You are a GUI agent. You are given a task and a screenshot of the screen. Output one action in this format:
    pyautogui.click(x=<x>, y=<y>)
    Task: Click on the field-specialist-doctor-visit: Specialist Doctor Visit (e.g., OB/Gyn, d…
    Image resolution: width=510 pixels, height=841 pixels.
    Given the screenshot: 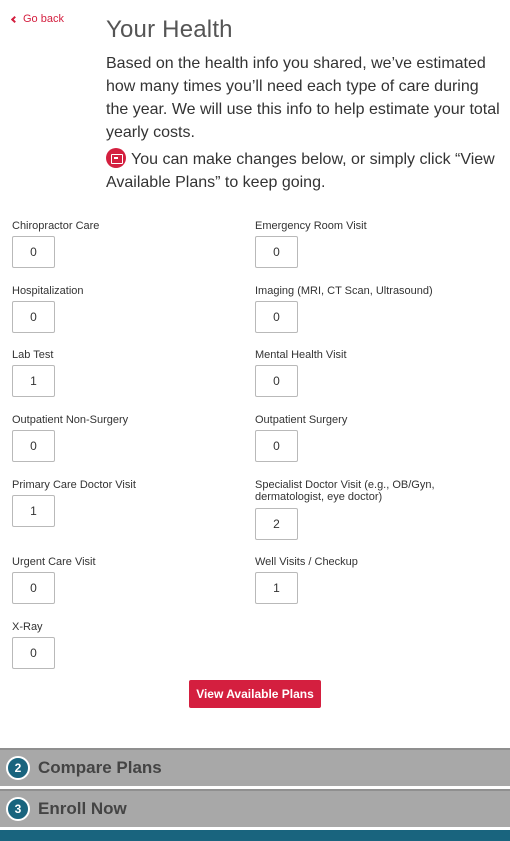 What is the action you would take?
    pyautogui.click(x=355, y=509)
    